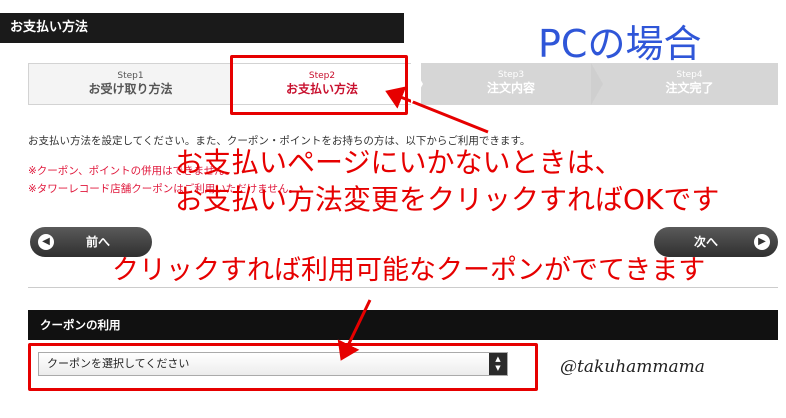 The width and height of the screenshot is (786, 418). What do you see at coordinates (762, 242) in the screenshot?
I see `chevron-right-icon: ▶` at bounding box center [762, 242].